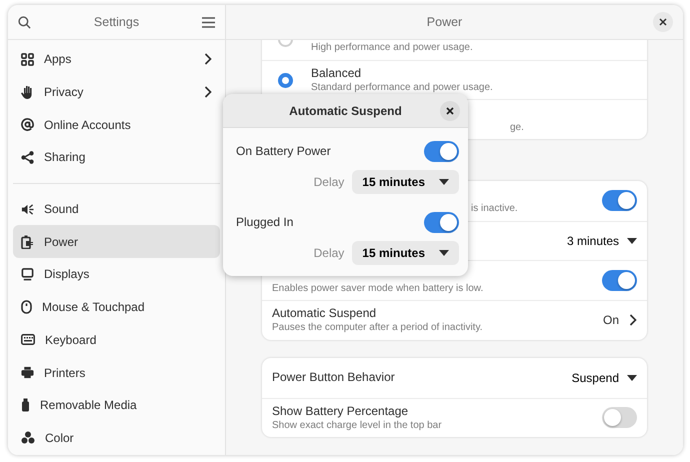 This screenshot has width=690, height=462. Describe the element at coordinates (336, 74) in the screenshot. I see `row-title: Balanced` at that location.